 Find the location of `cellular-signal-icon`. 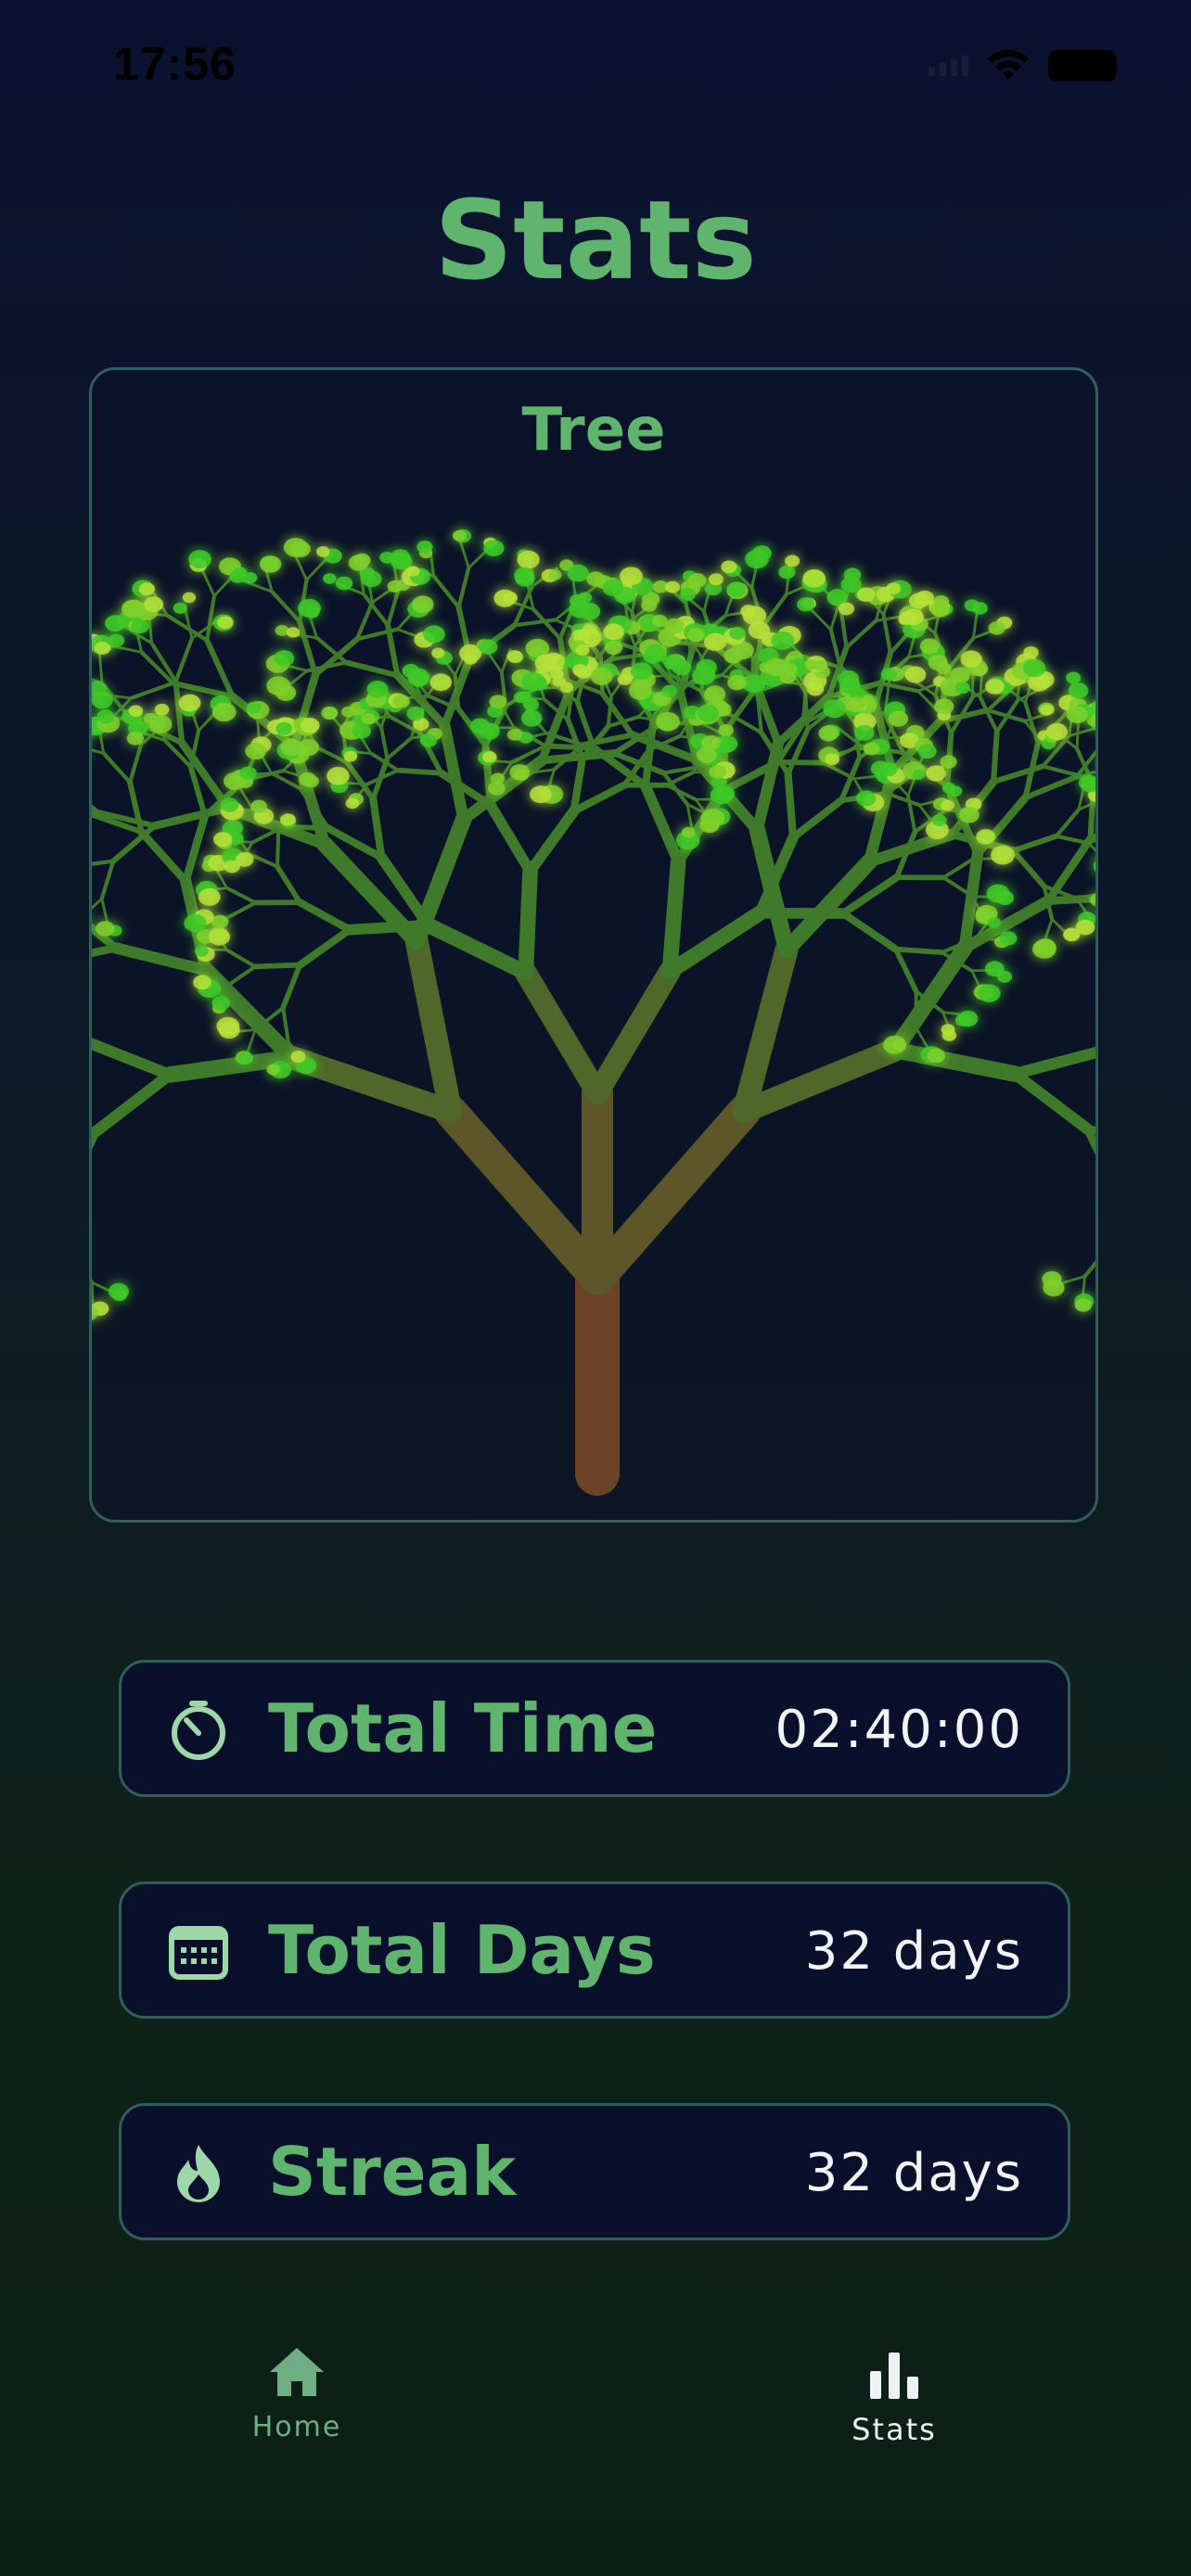

cellular-signal-icon is located at coordinates (948, 66).